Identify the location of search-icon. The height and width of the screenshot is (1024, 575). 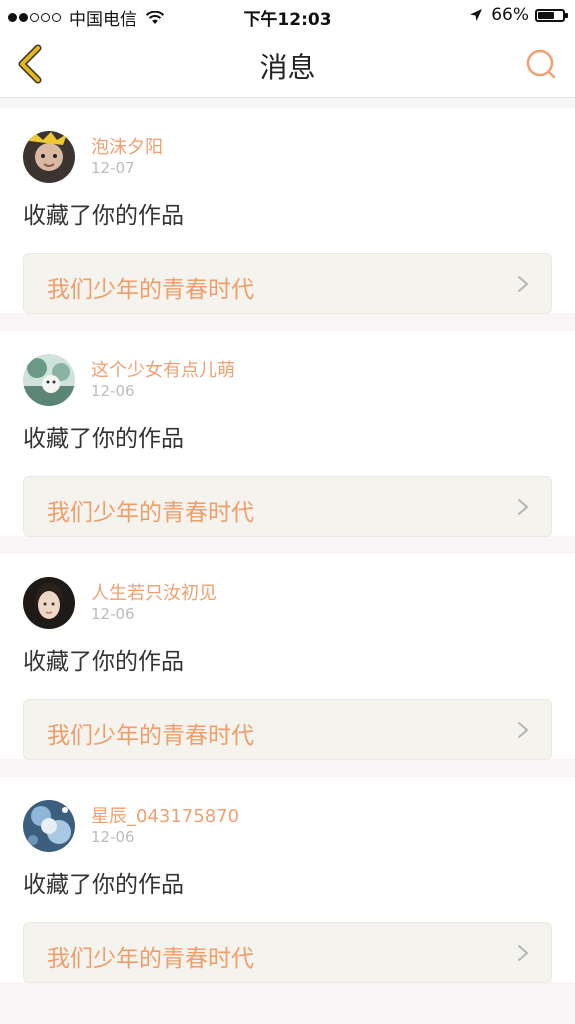
(541, 64).